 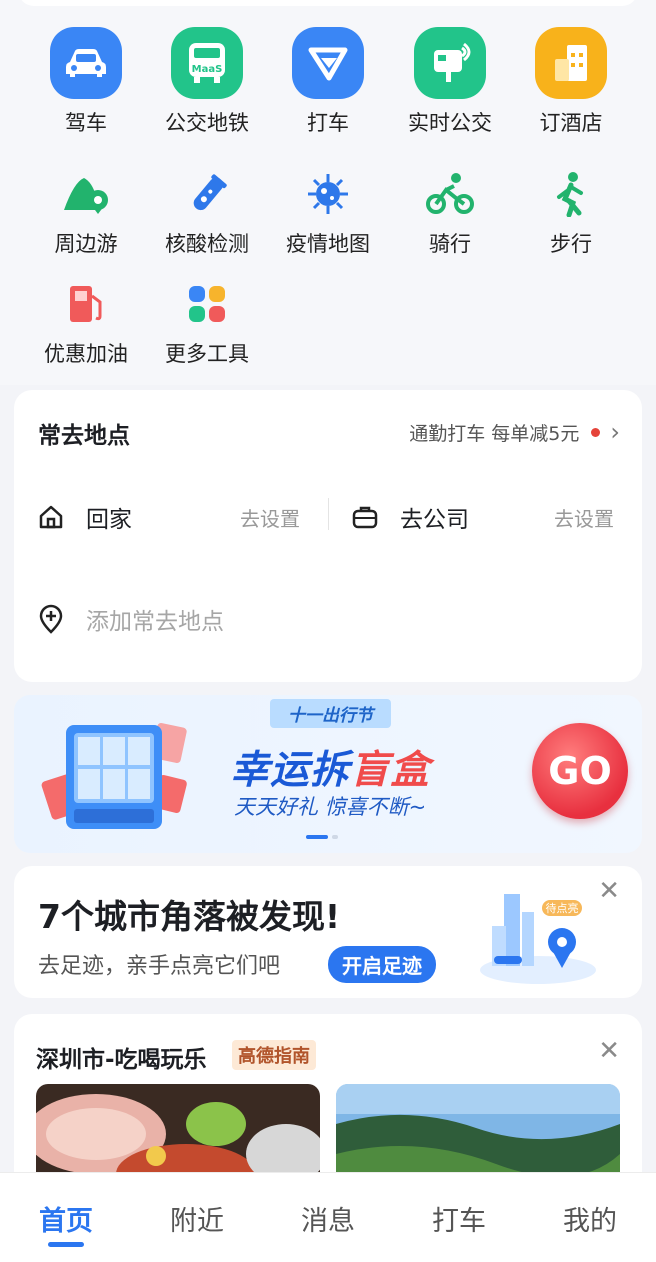 I want to click on walking-icon, so click(x=571, y=194).